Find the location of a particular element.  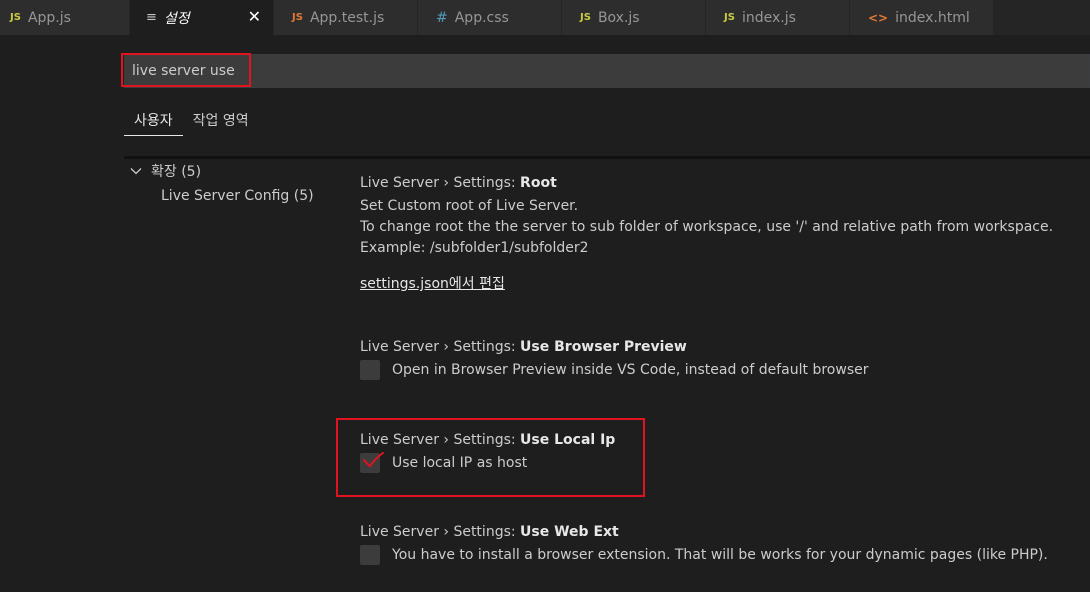

toc-item-extensions: 확장 (5) is located at coordinates (185, 172).